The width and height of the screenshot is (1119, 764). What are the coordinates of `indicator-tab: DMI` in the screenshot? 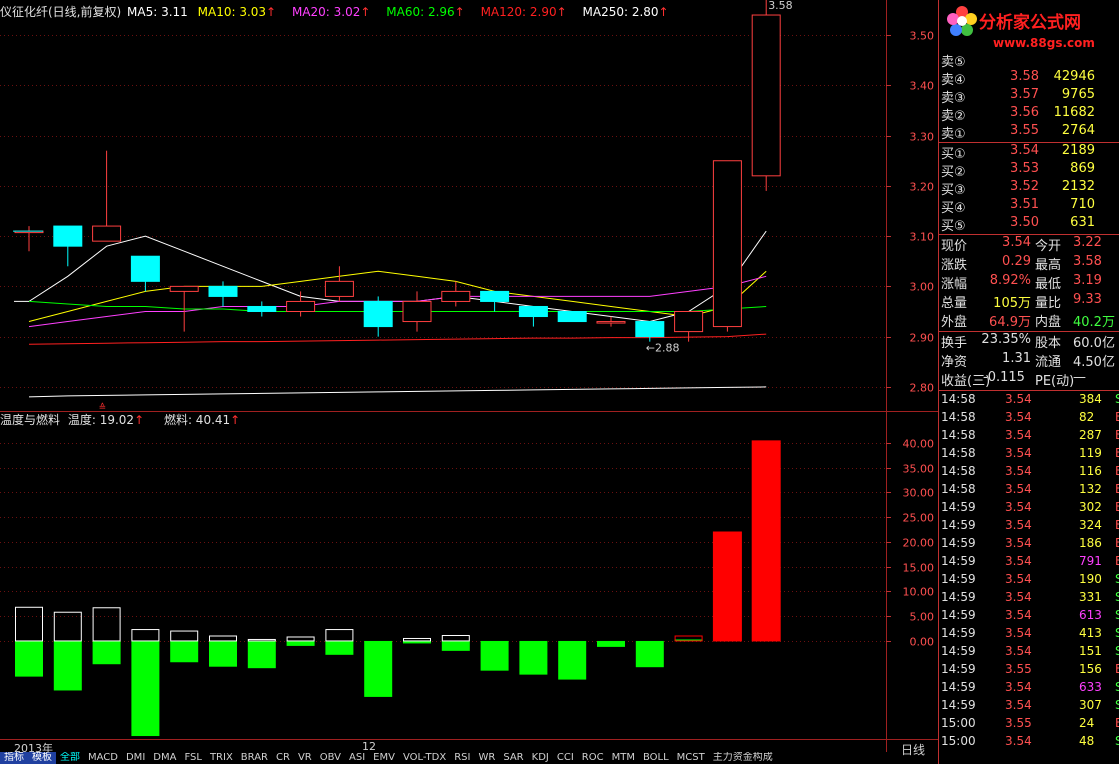 It's located at (135, 758).